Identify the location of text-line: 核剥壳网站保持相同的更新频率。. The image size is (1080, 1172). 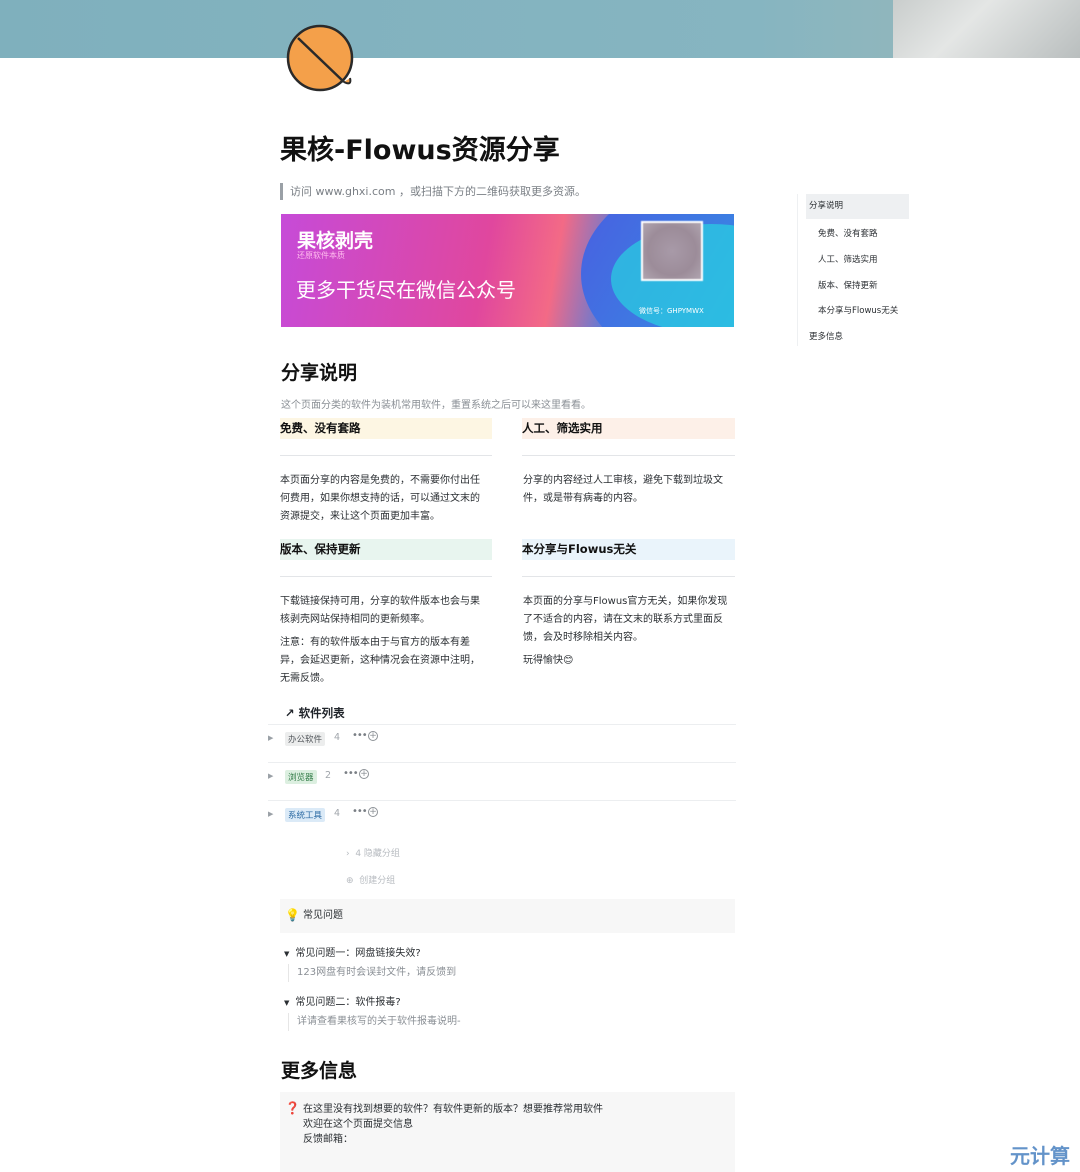
(355, 619).